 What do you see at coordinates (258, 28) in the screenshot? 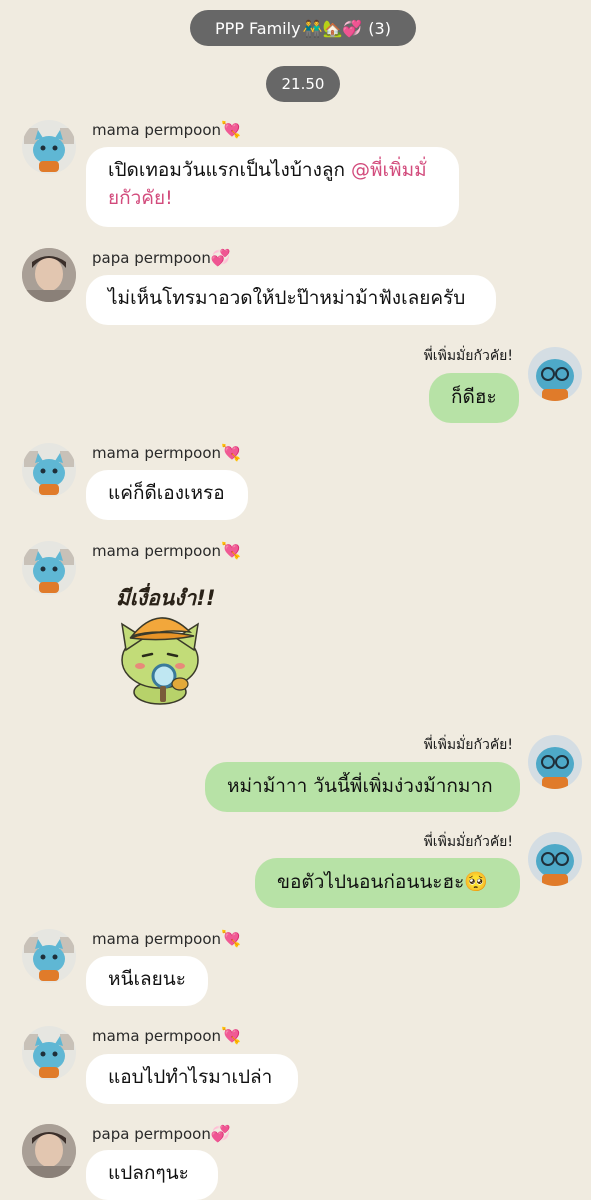
I see `group-name: PPP Family` at bounding box center [258, 28].